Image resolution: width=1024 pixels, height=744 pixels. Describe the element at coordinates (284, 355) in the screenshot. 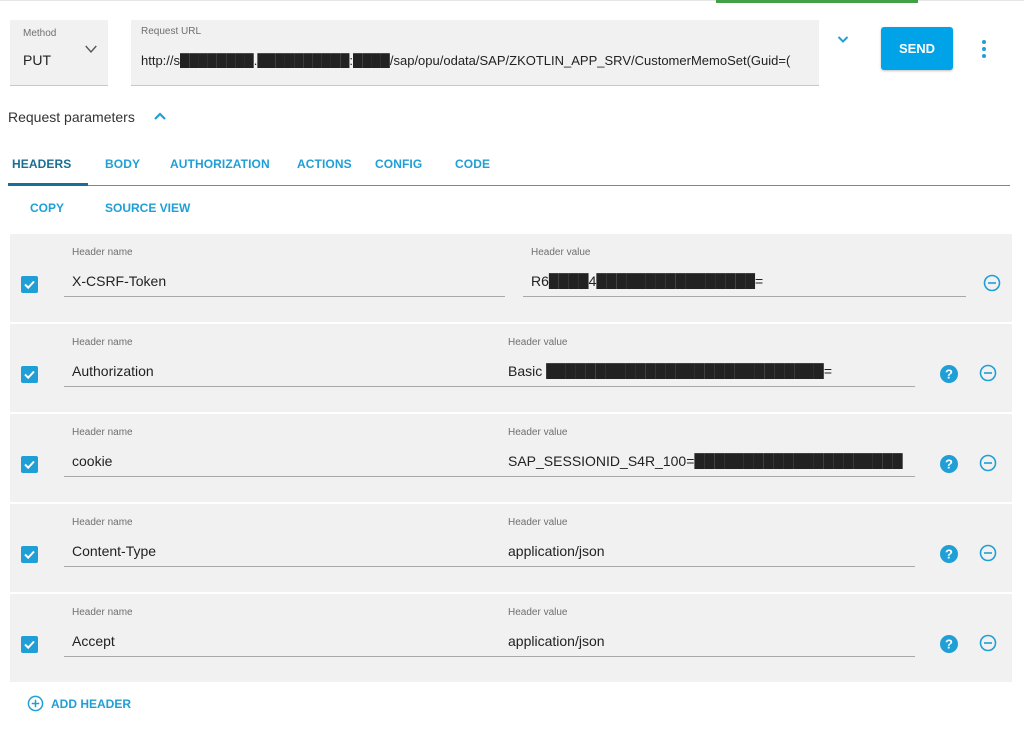

I see `header-name-field: Header name Authorization` at that location.